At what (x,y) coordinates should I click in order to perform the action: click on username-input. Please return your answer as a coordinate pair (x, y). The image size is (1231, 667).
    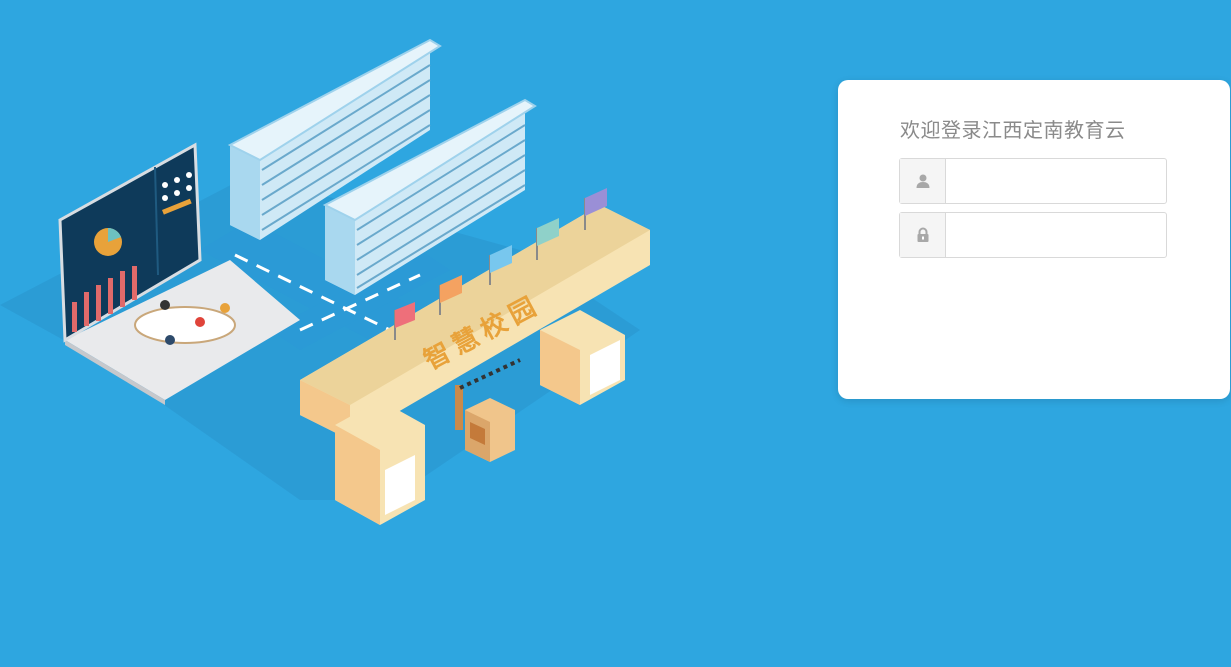
    Looking at the image, I should click on (1056, 181).